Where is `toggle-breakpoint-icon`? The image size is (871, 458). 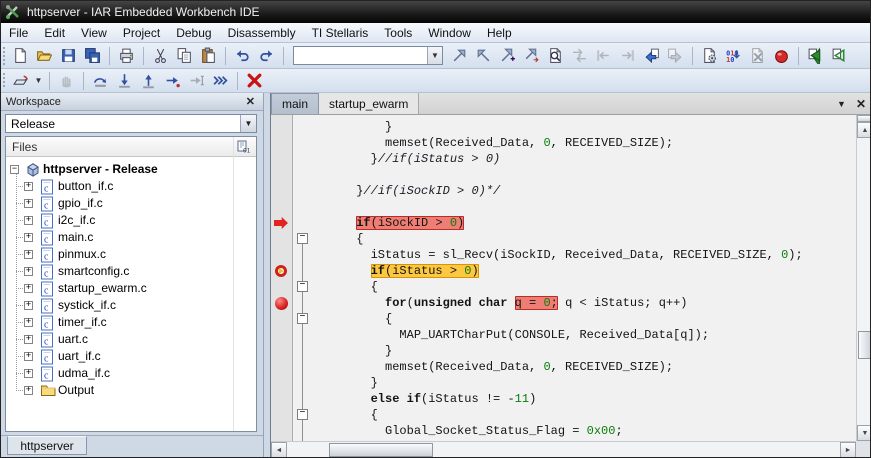 toggle-breakpoint-icon is located at coordinates (781, 56).